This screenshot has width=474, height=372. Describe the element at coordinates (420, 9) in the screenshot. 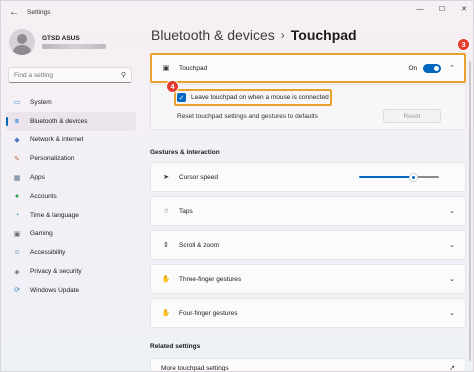

I see `minimize-button: —` at that location.